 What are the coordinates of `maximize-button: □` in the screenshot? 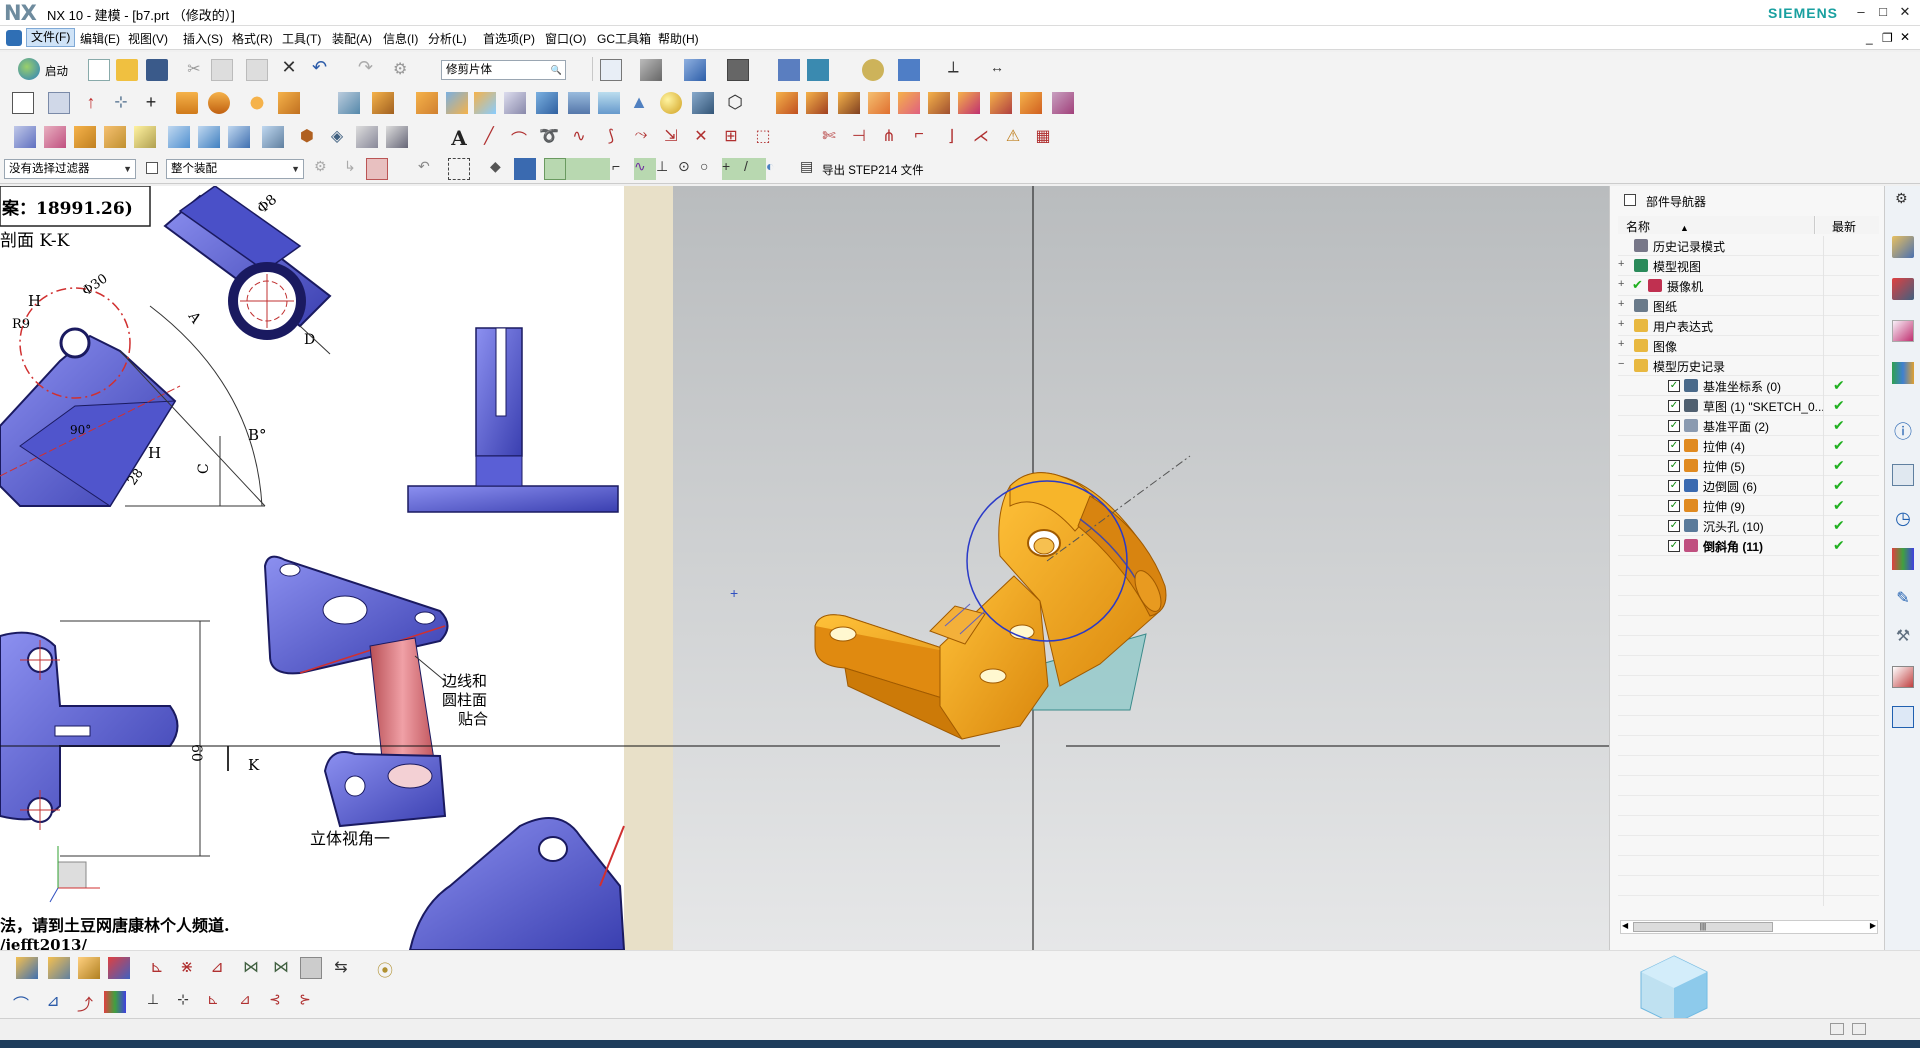 It's located at (1883, 12).